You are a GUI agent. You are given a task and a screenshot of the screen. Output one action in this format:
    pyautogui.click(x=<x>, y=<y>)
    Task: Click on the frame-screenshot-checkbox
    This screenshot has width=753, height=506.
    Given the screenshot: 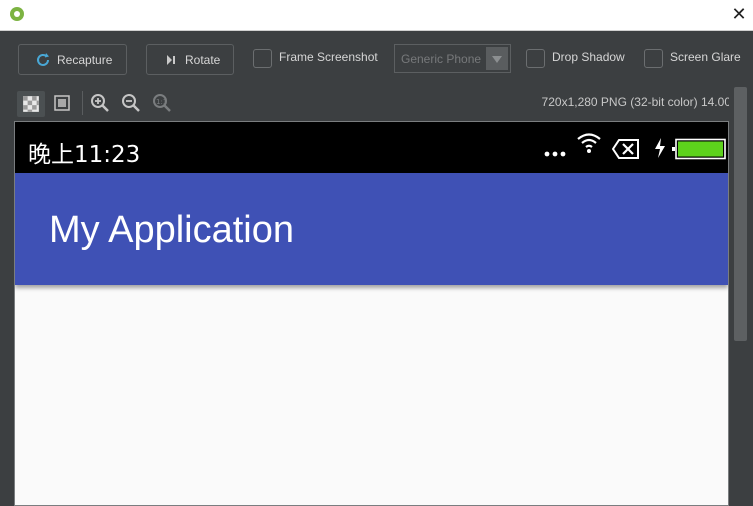 What is the action you would take?
    pyautogui.click(x=262, y=58)
    